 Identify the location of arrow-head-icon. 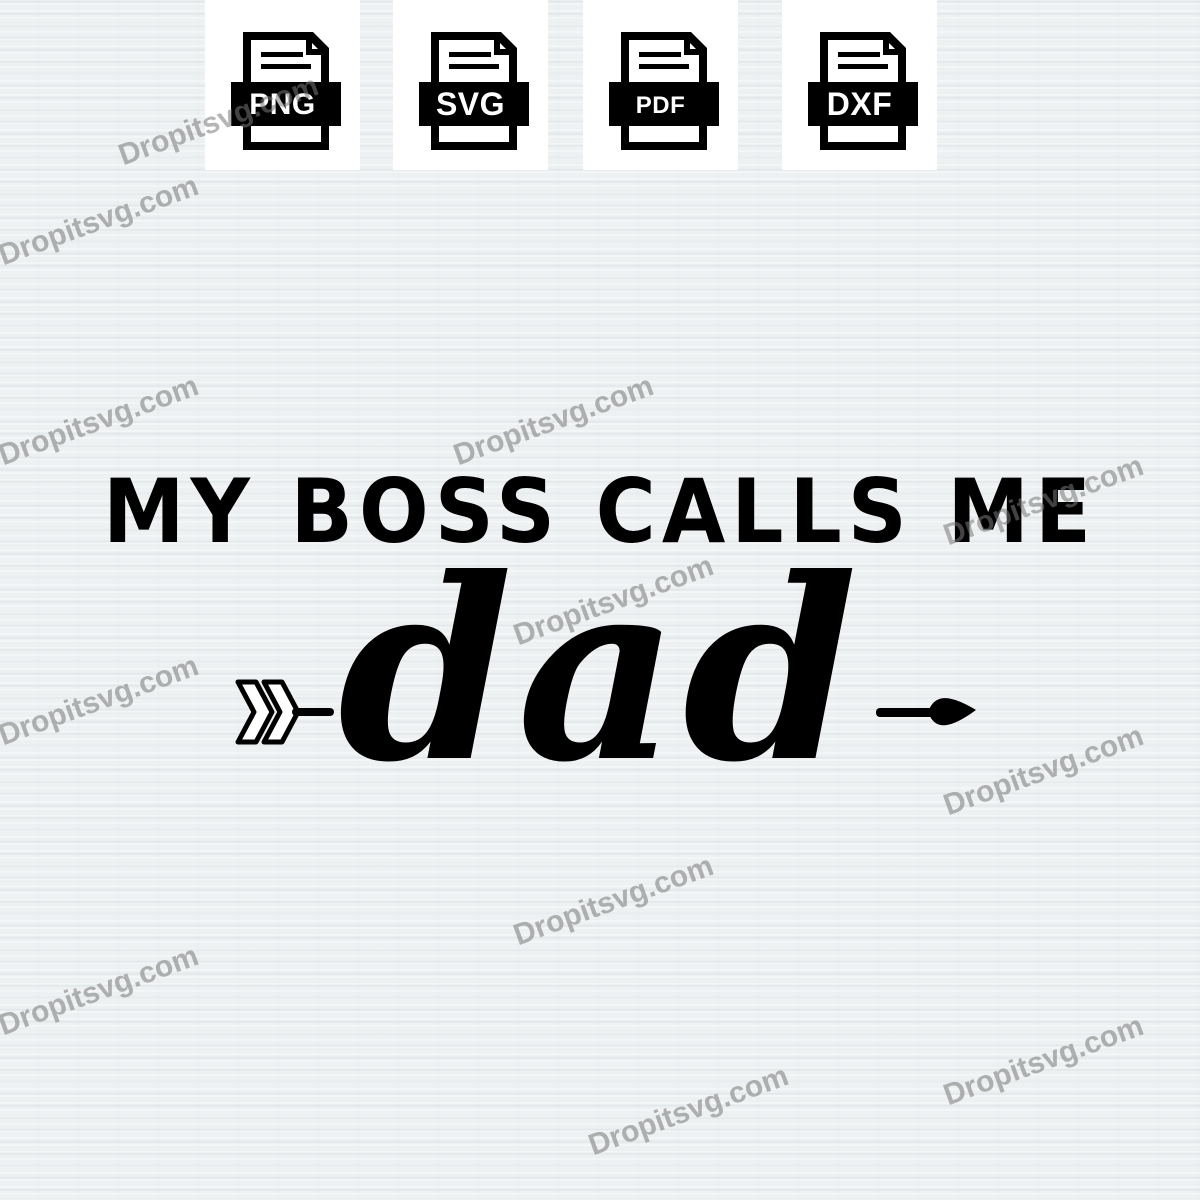
(926, 712).